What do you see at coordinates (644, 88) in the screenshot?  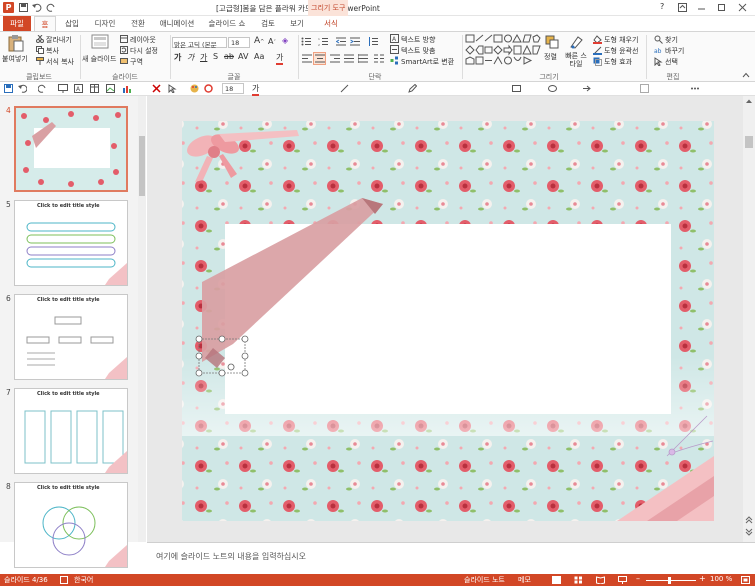 I see `group-icon` at bounding box center [644, 88].